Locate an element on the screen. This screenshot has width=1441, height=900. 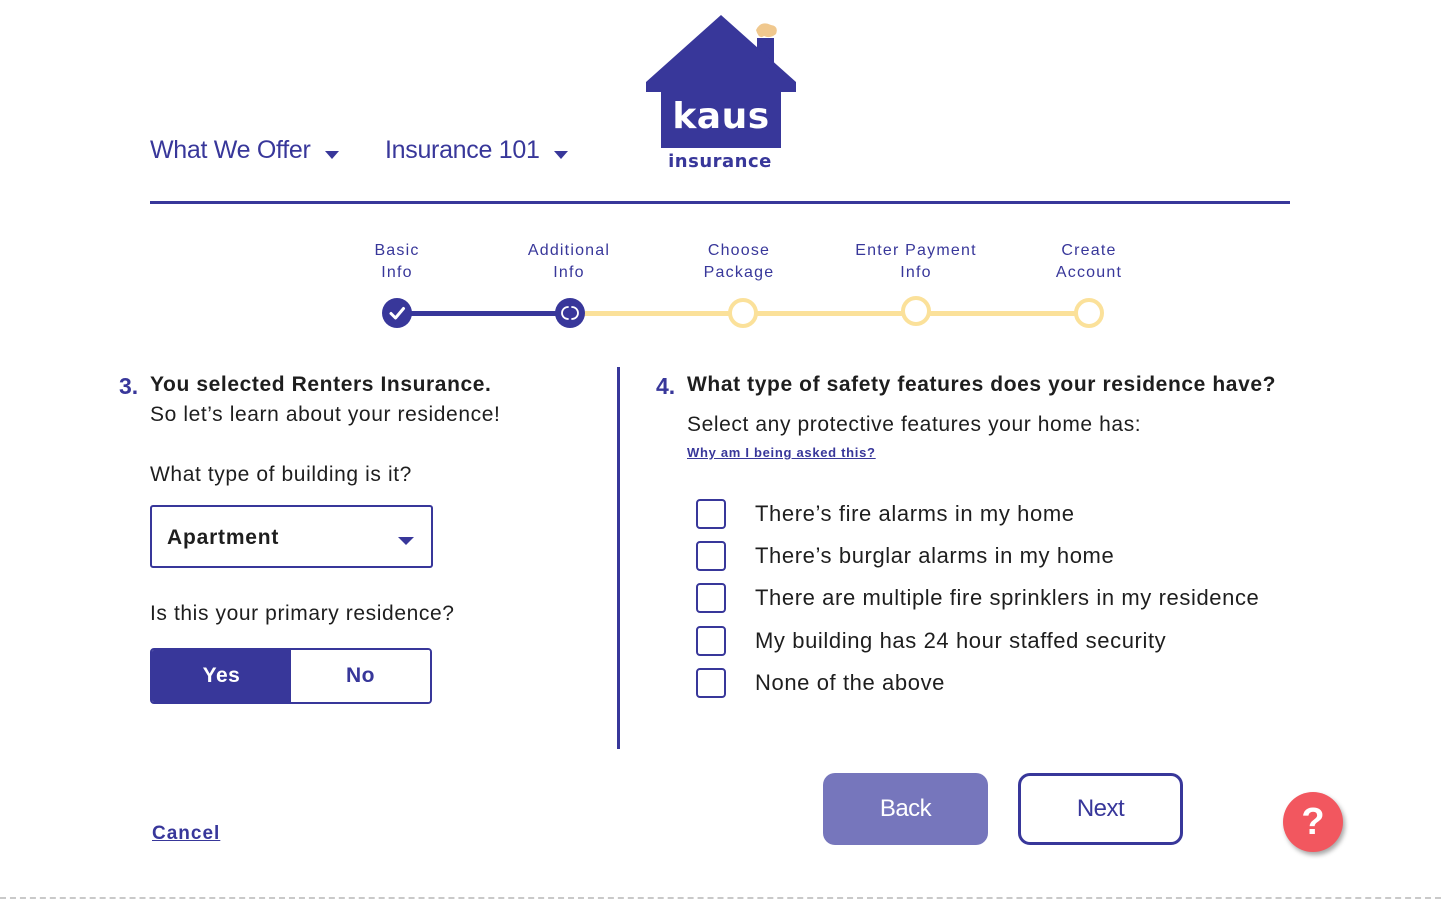
primary-residence-yes: Yes is located at coordinates (221, 676).